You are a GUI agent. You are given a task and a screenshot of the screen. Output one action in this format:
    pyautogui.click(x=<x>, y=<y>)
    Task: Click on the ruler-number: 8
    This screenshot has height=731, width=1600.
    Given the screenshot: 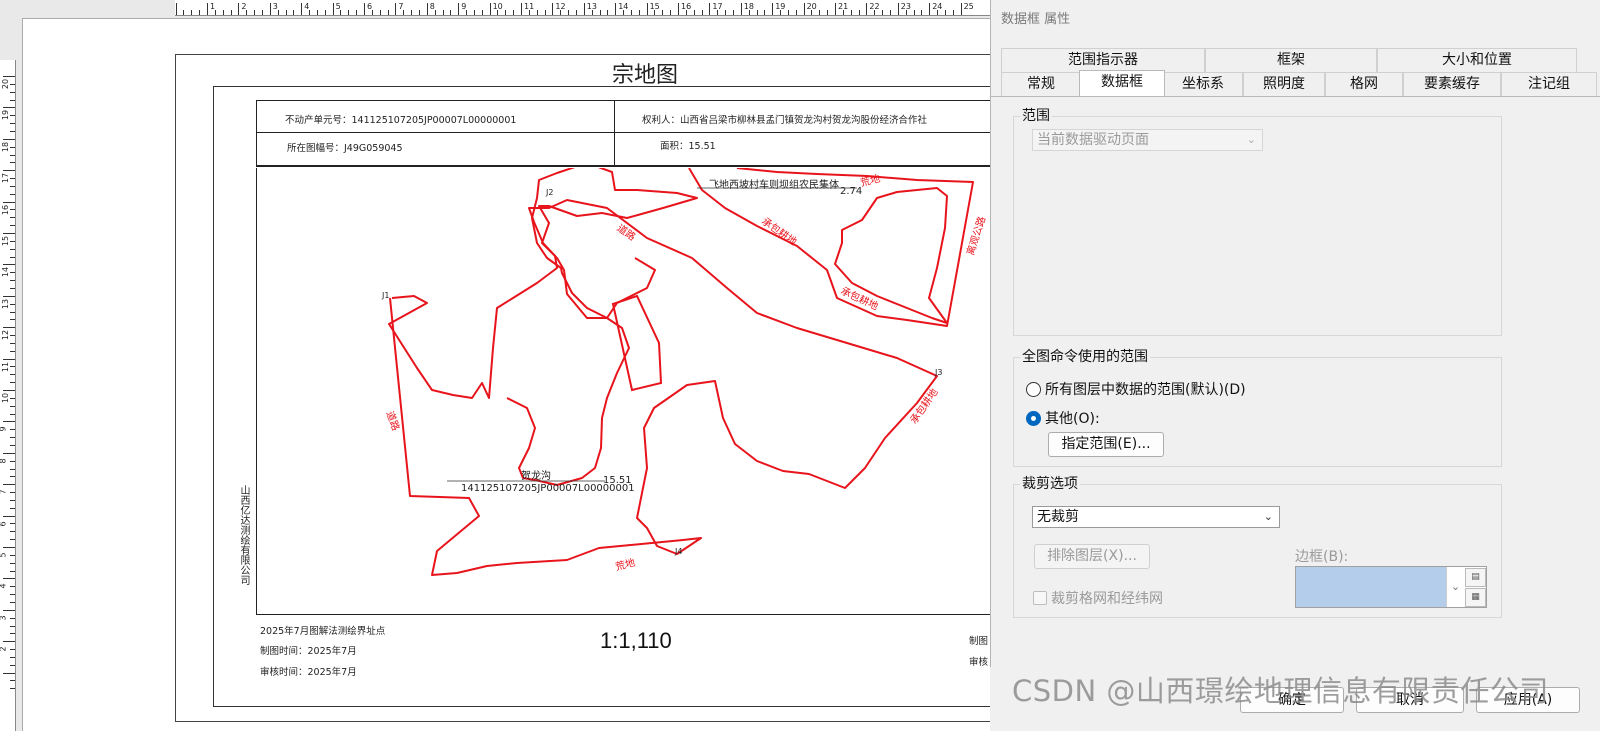 What is the action you would take?
    pyautogui.click(x=432, y=6)
    